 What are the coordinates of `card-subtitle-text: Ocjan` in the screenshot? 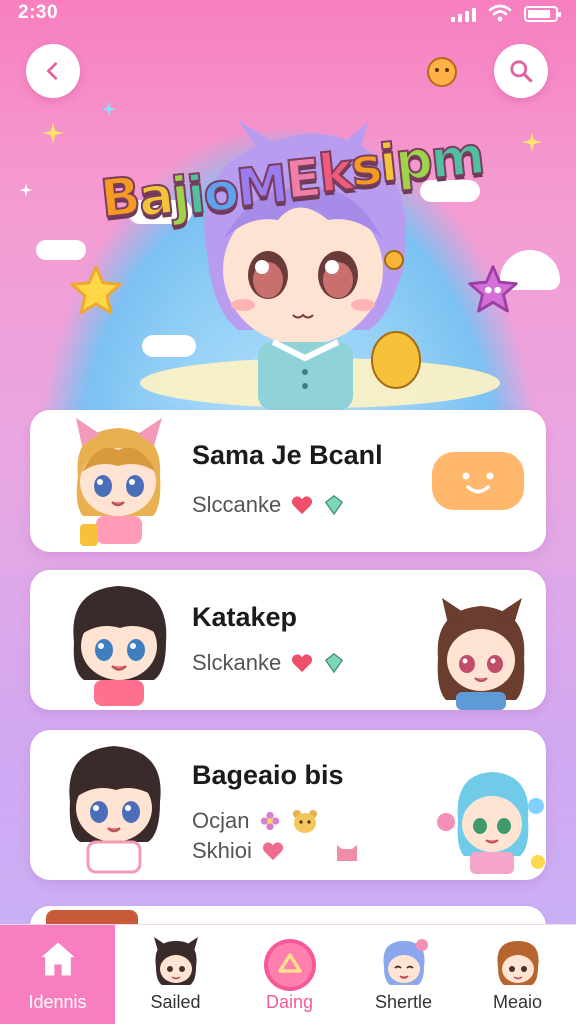 It's located at (221, 820).